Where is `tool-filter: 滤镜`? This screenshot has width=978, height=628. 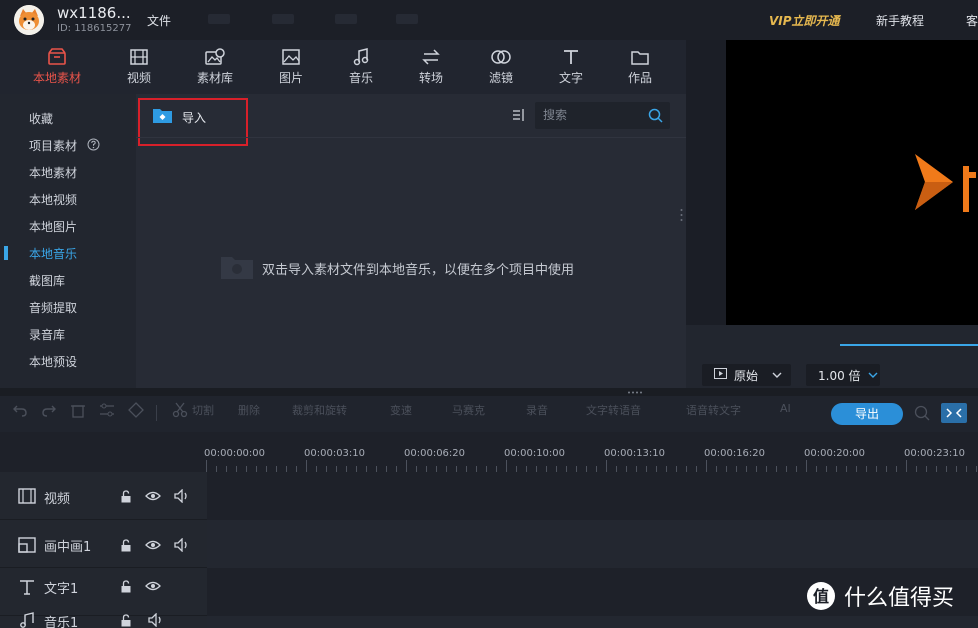 tool-filter: 滤镜 is located at coordinates (501, 66).